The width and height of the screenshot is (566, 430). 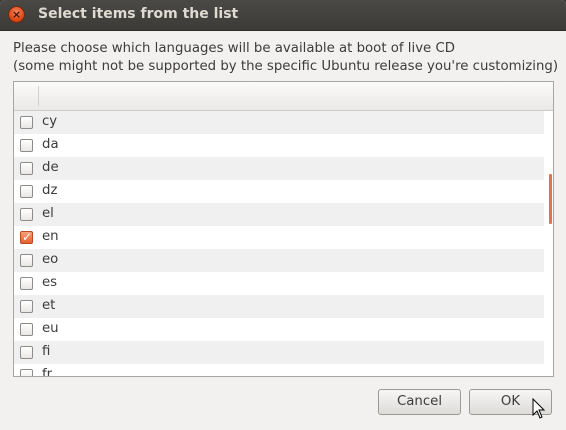 What do you see at coordinates (16, 14) in the screenshot?
I see `close-icon: ×` at bounding box center [16, 14].